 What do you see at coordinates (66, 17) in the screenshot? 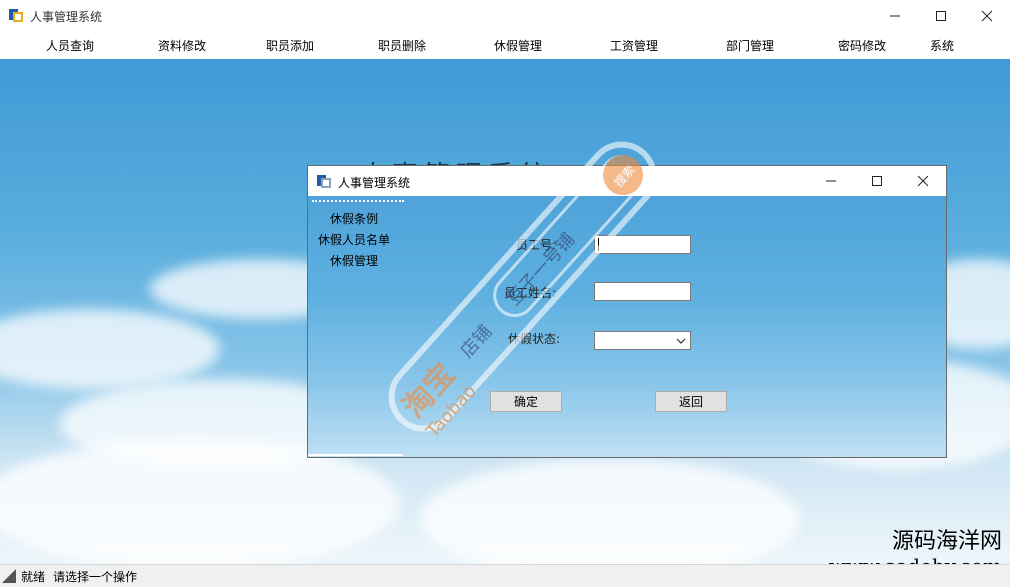
I see `window-title: 人事管理系统` at bounding box center [66, 17].